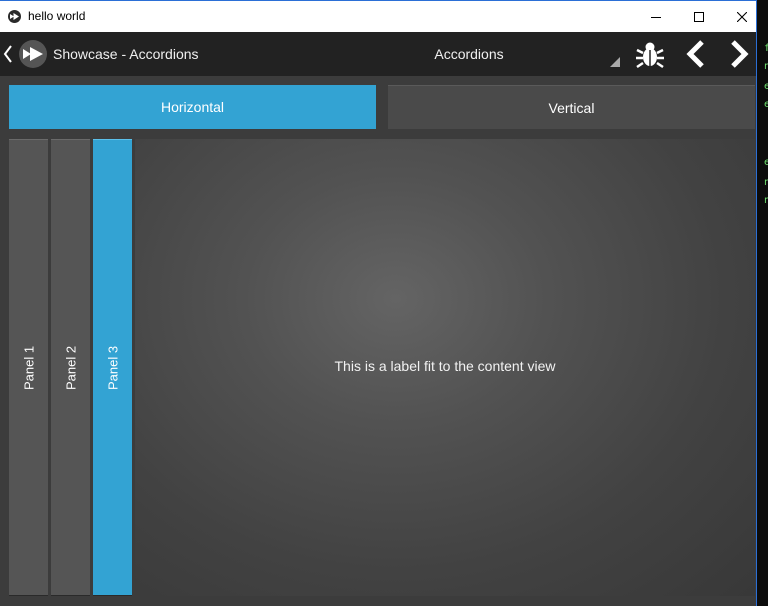 This screenshot has width=768, height=606. I want to click on maximize-button, so click(699, 16).